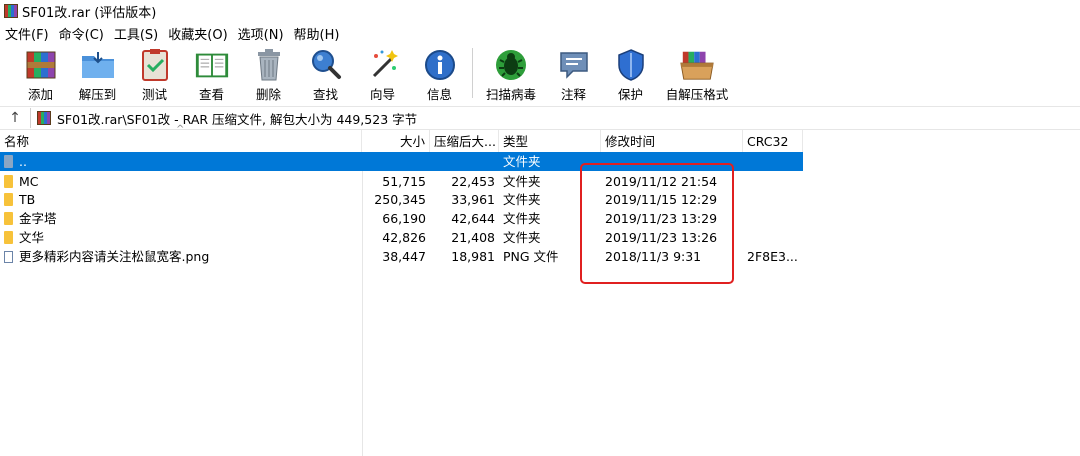  What do you see at coordinates (268, 94) in the screenshot?
I see `delete-label: 删除` at bounding box center [268, 94].